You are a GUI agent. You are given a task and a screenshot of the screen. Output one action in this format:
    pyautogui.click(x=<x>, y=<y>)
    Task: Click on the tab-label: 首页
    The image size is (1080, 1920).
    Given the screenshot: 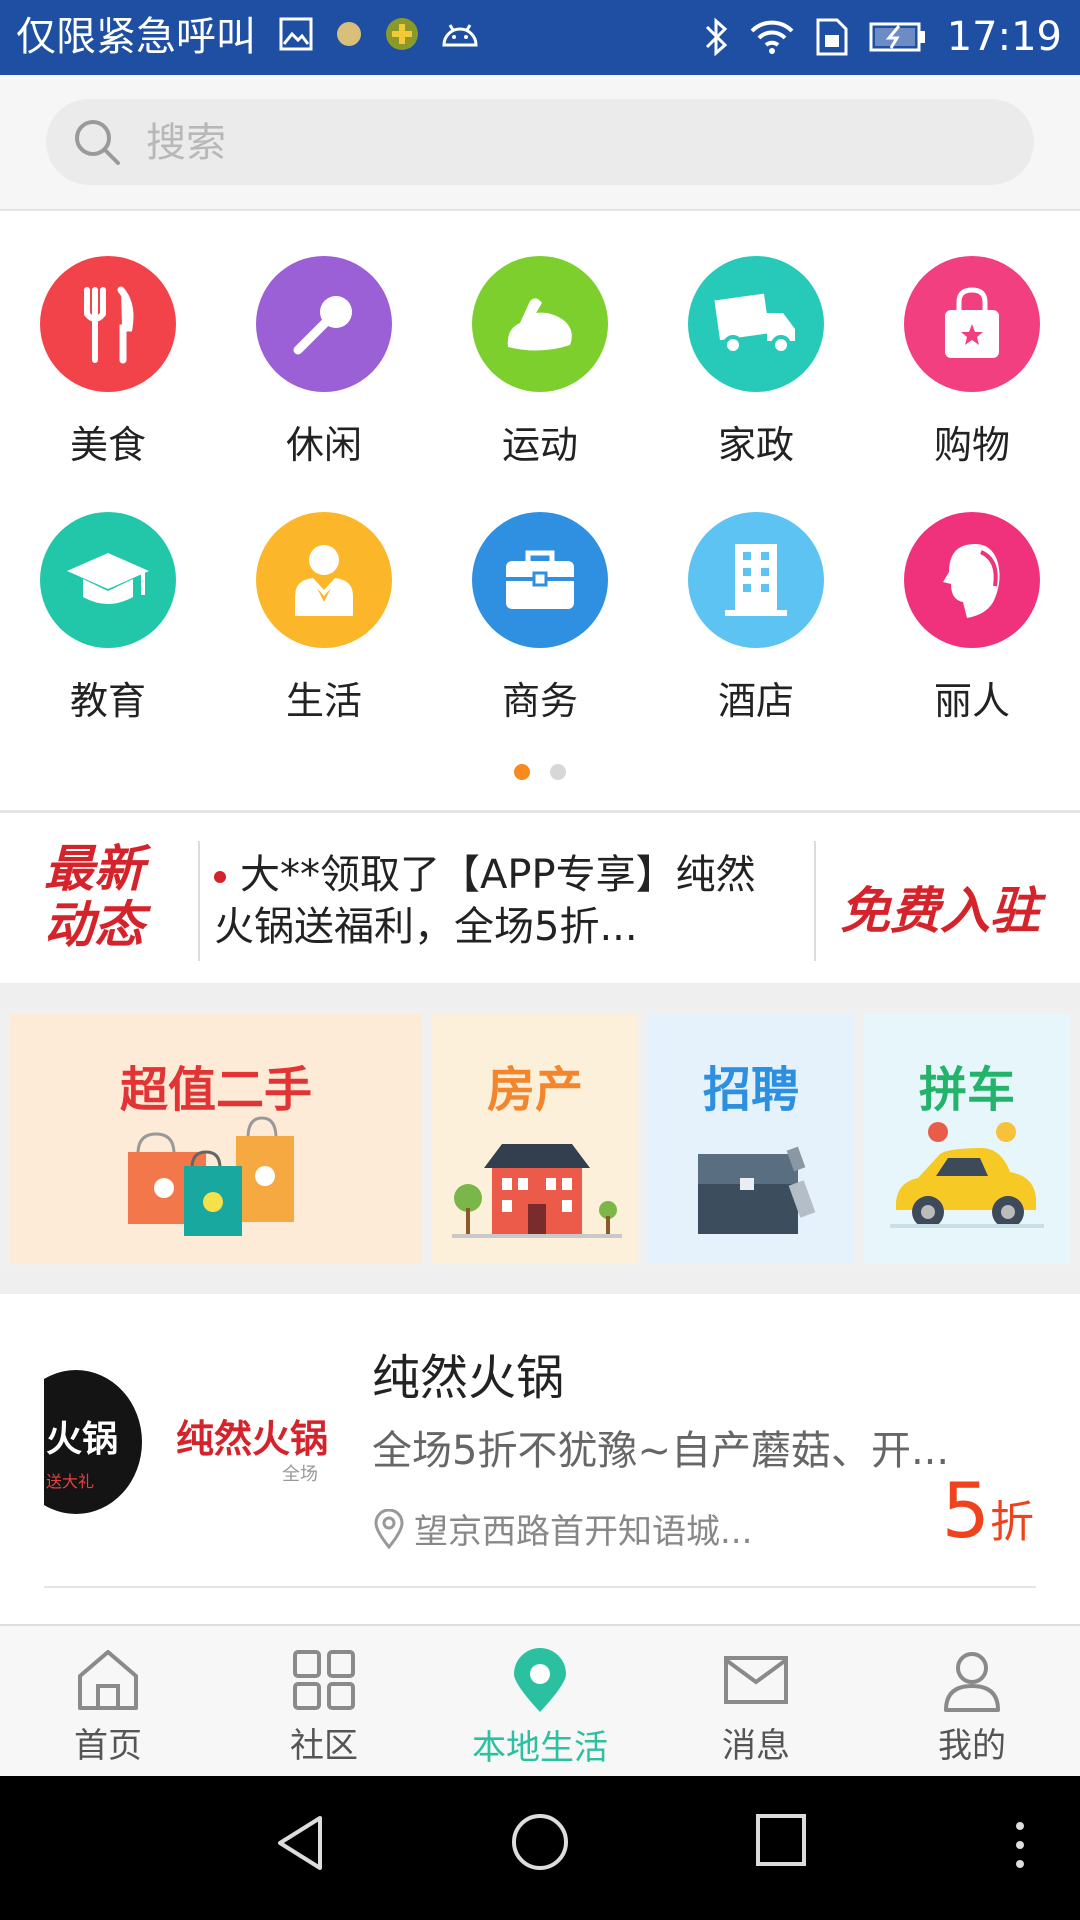 What is the action you would take?
    pyautogui.click(x=108, y=1746)
    